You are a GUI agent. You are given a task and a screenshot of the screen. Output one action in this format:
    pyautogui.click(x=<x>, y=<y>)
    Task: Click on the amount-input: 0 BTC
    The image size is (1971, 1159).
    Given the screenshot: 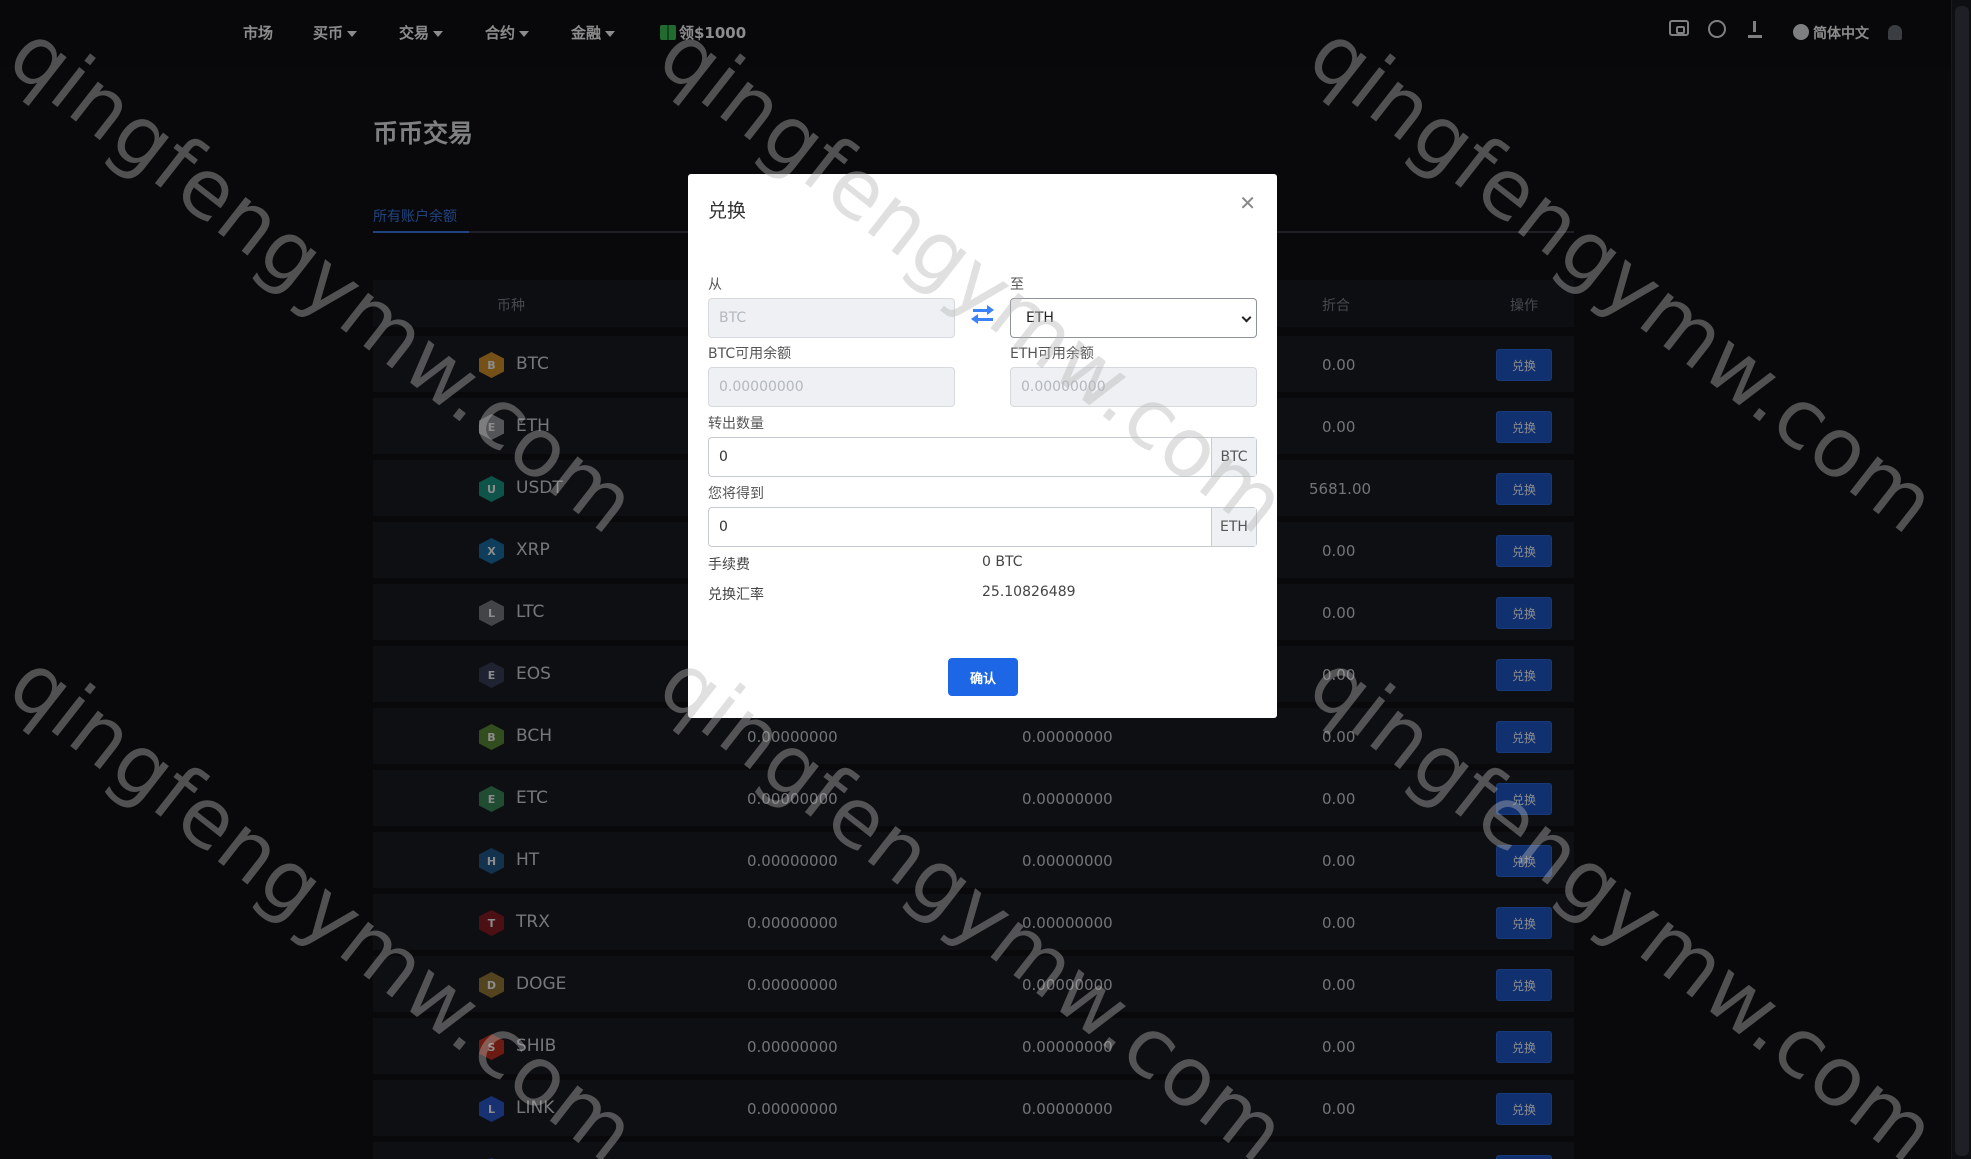 What is the action you would take?
    pyautogui.click(x=982, y=457)
    